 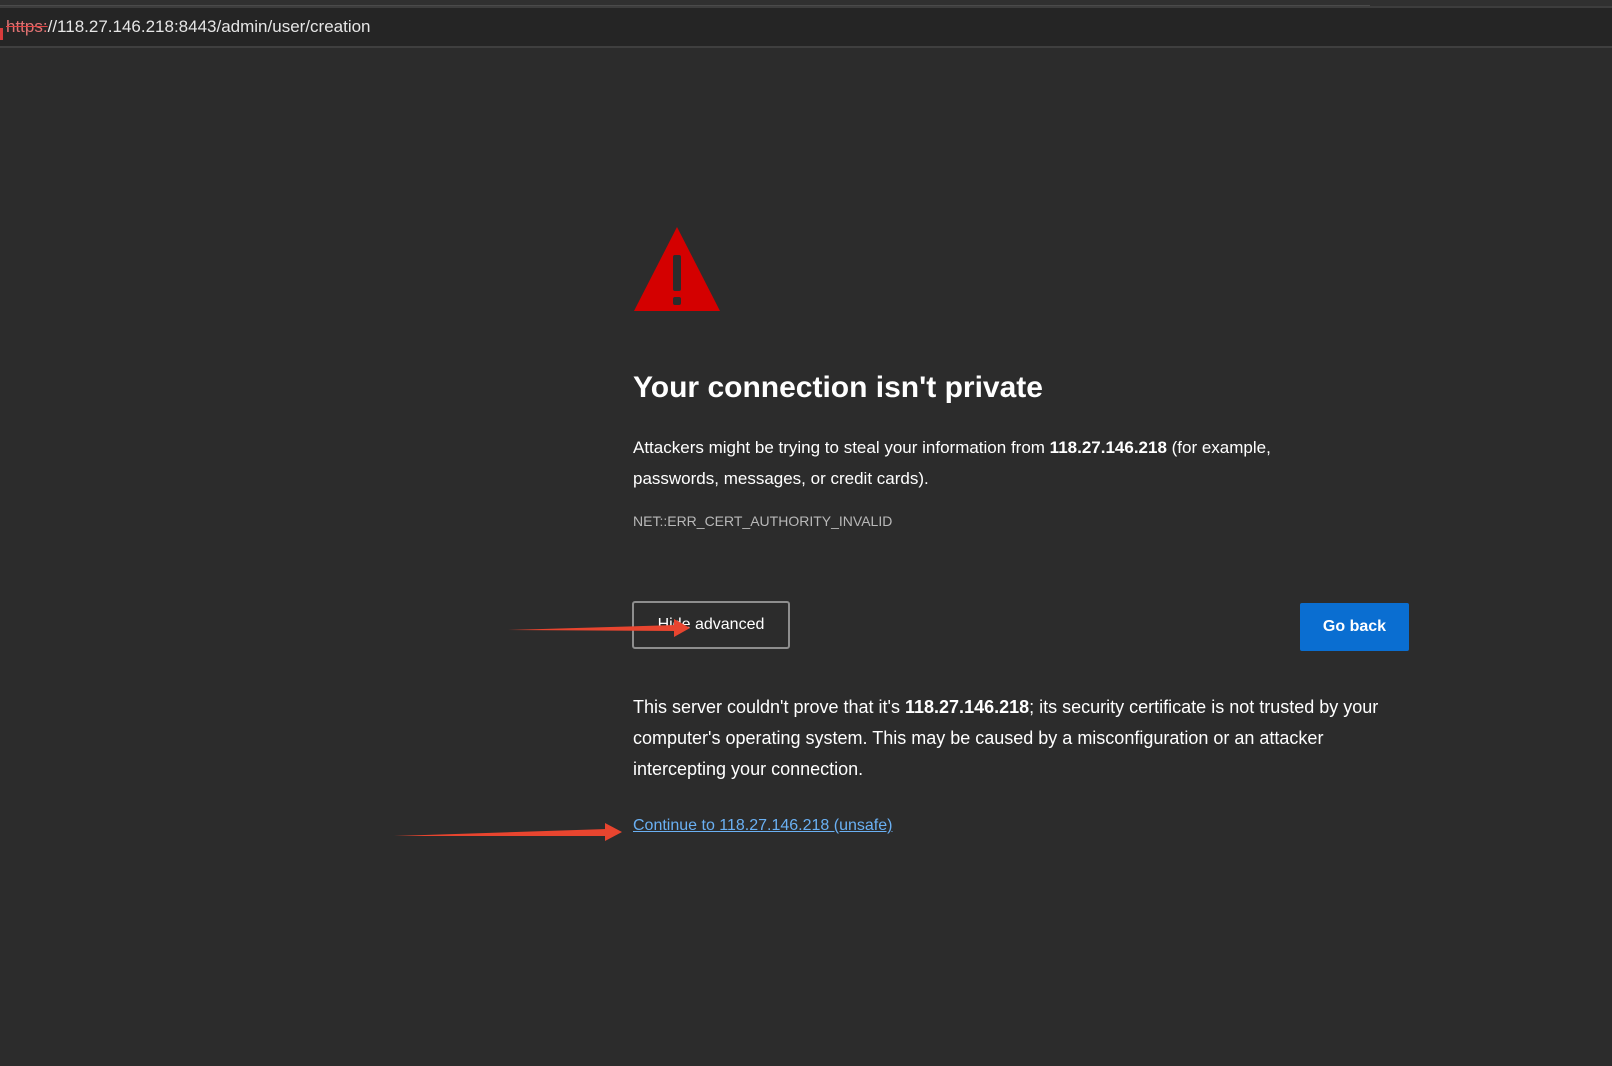 What do you see at coordinates (677, 269) in the screenshot?
I see `warning-triangle-icon` at bounding box center [677, 269].